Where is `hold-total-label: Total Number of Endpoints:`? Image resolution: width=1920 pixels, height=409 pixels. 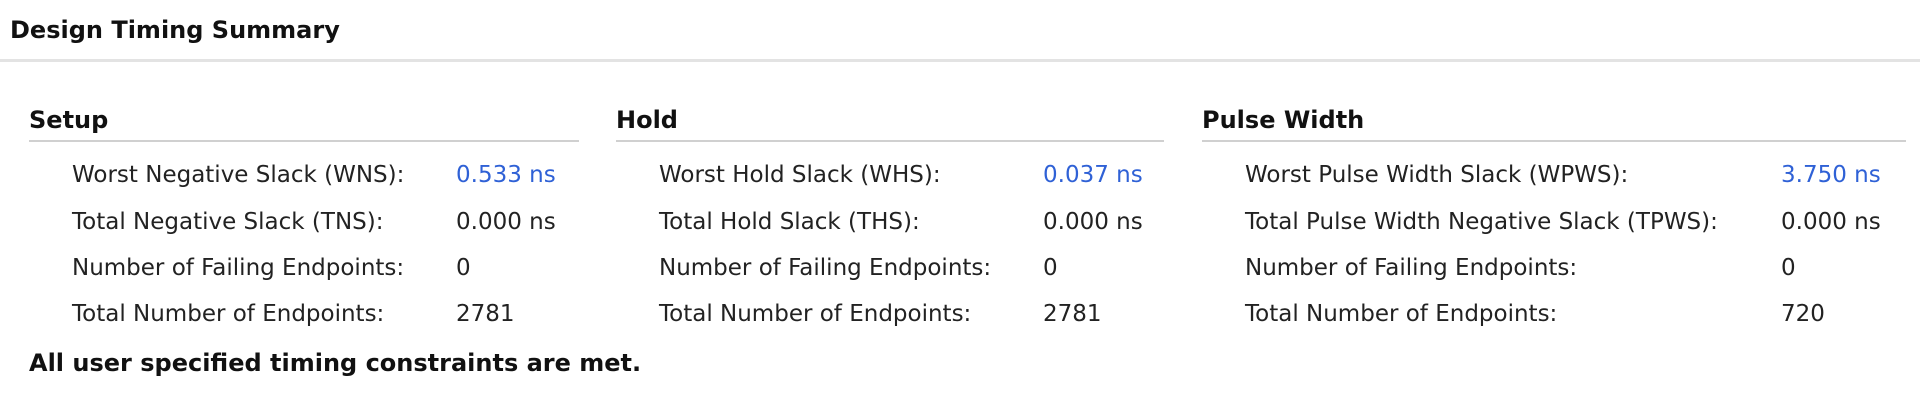
hold-total-label: Total Number of Endpoints: is located at coordinates (815, 314).